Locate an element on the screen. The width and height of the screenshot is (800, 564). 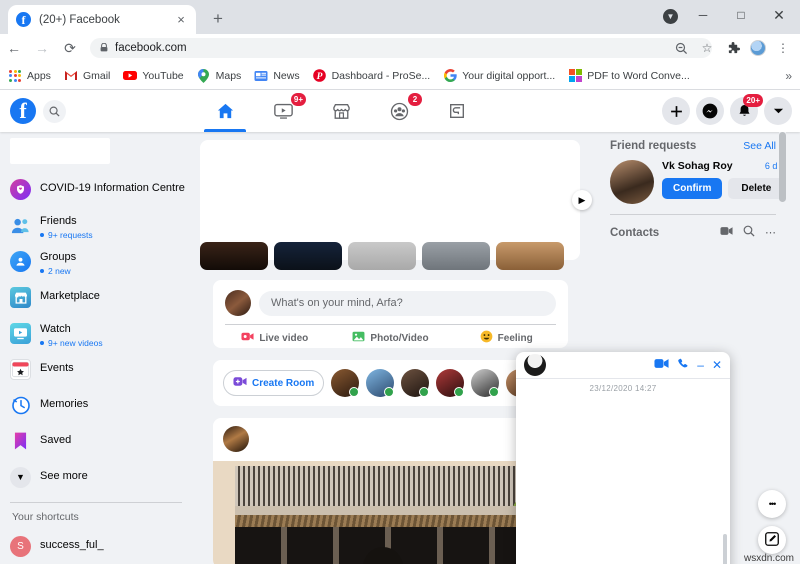
new-tab-button: + is located at coordinates (218, 18).